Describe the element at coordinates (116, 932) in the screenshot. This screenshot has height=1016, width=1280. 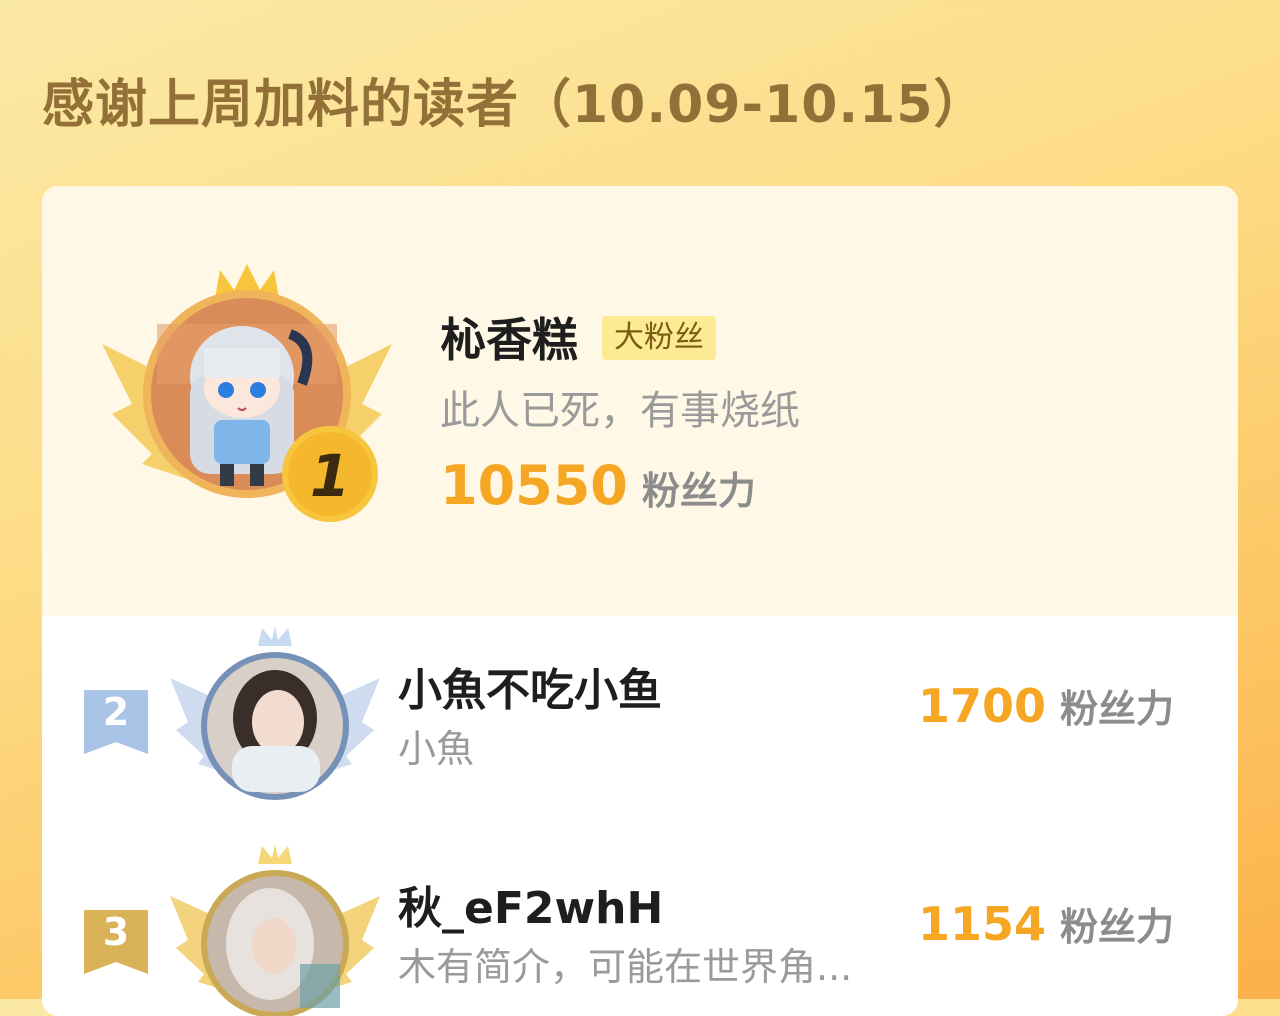
I see `rank-number: 3` at that location.